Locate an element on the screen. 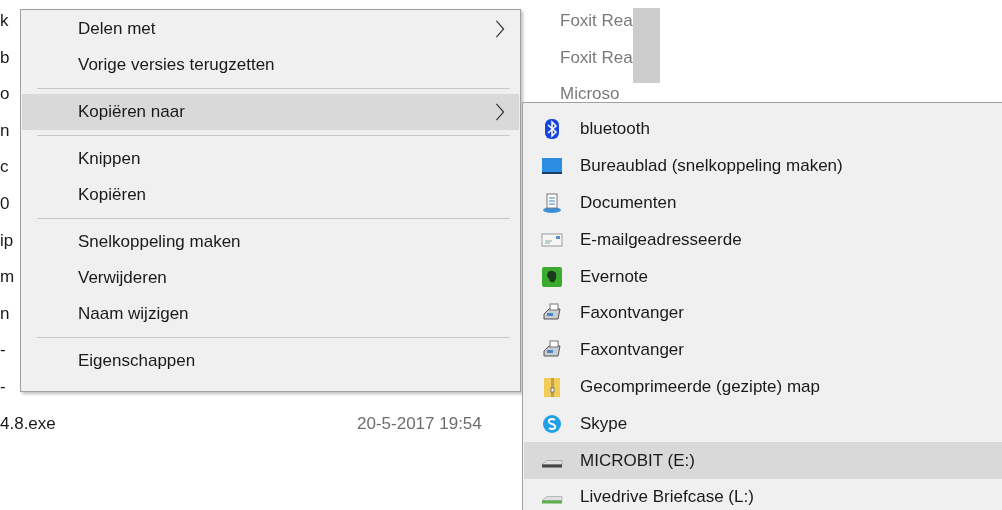 The width and height of the screenshot is (1002, 510). document-icon is located at coordinates (552, 203).